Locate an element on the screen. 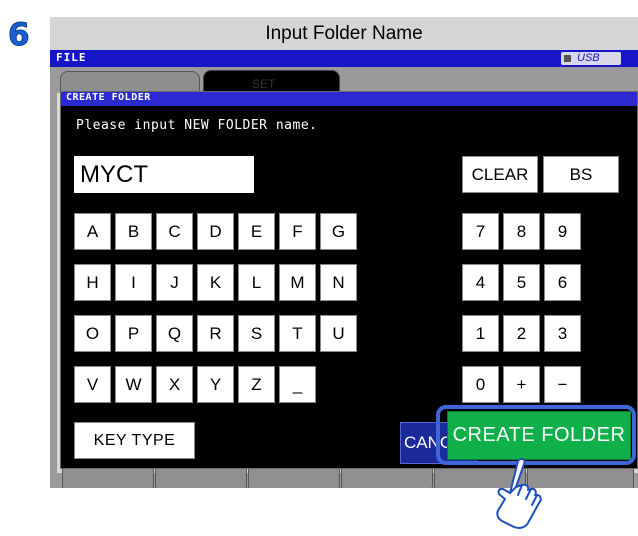  key-minus: − is located at coordinates (562, 384).